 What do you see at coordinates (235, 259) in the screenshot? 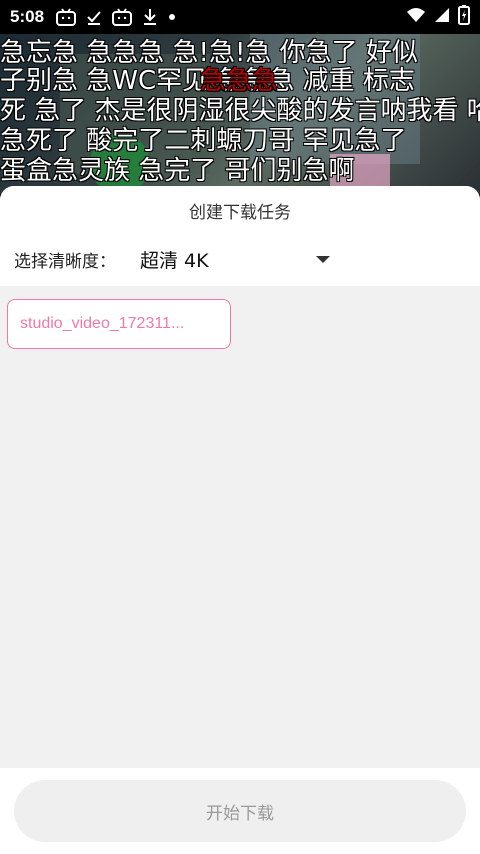
I see `quality-dropdown: 超清 4K` at bounding box center [235, 259].